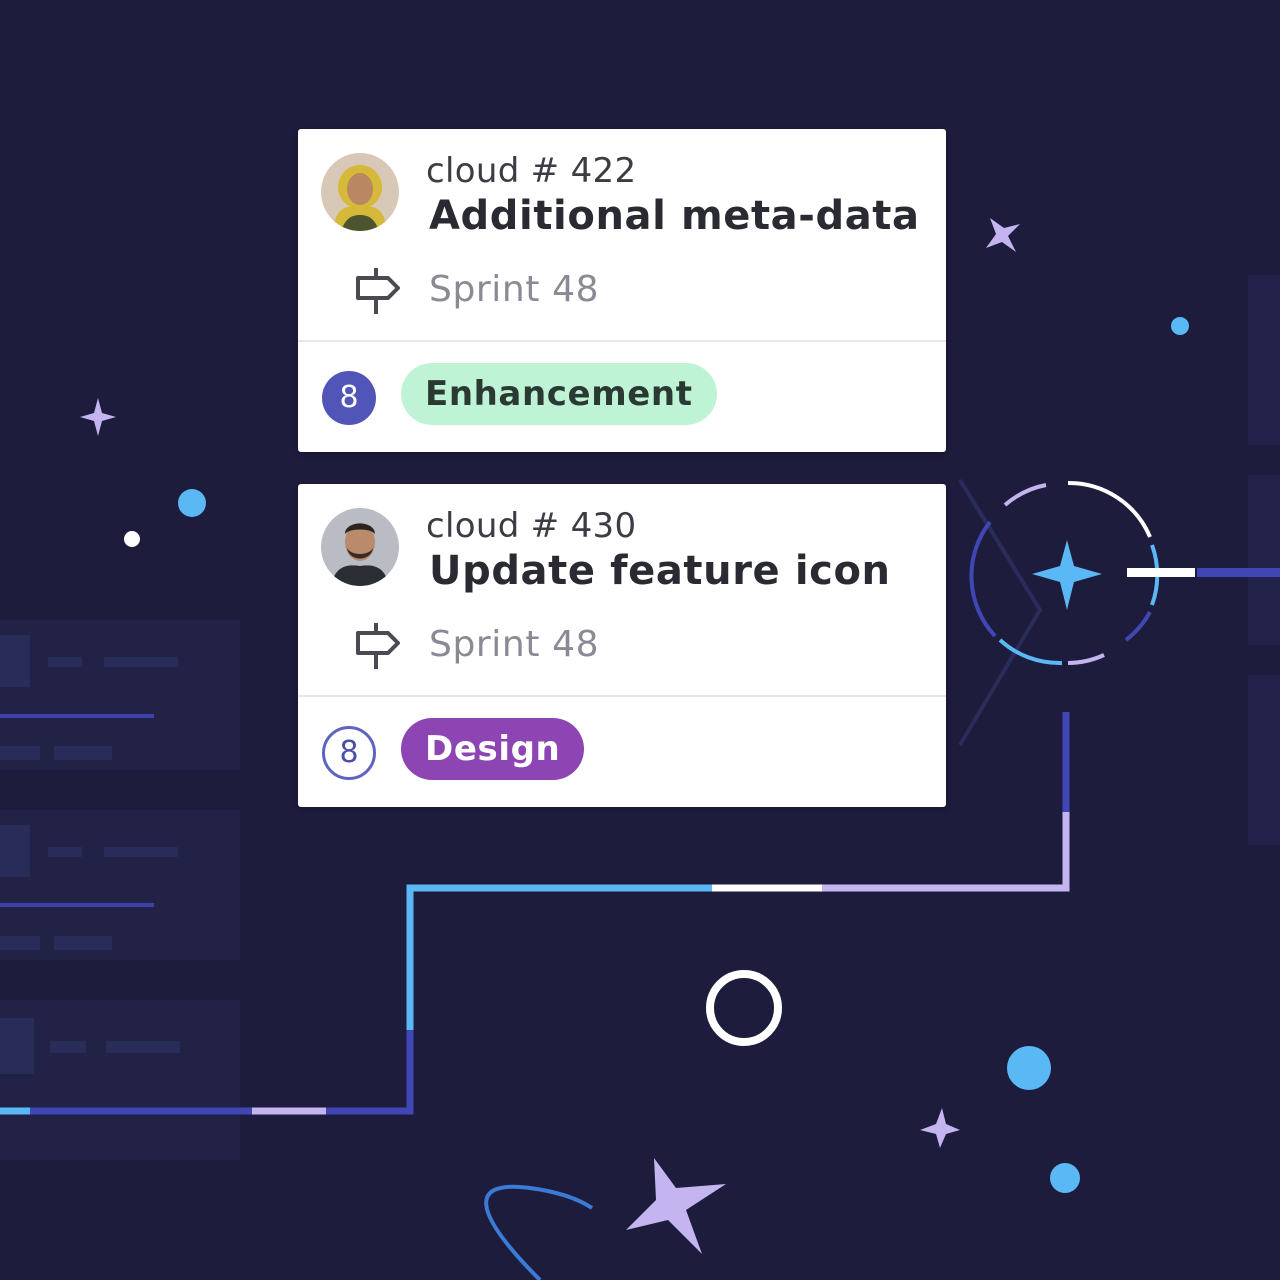 This screenshot has width=1280, height=1280. I want to click on orbit-arc, so click(539, 1232).